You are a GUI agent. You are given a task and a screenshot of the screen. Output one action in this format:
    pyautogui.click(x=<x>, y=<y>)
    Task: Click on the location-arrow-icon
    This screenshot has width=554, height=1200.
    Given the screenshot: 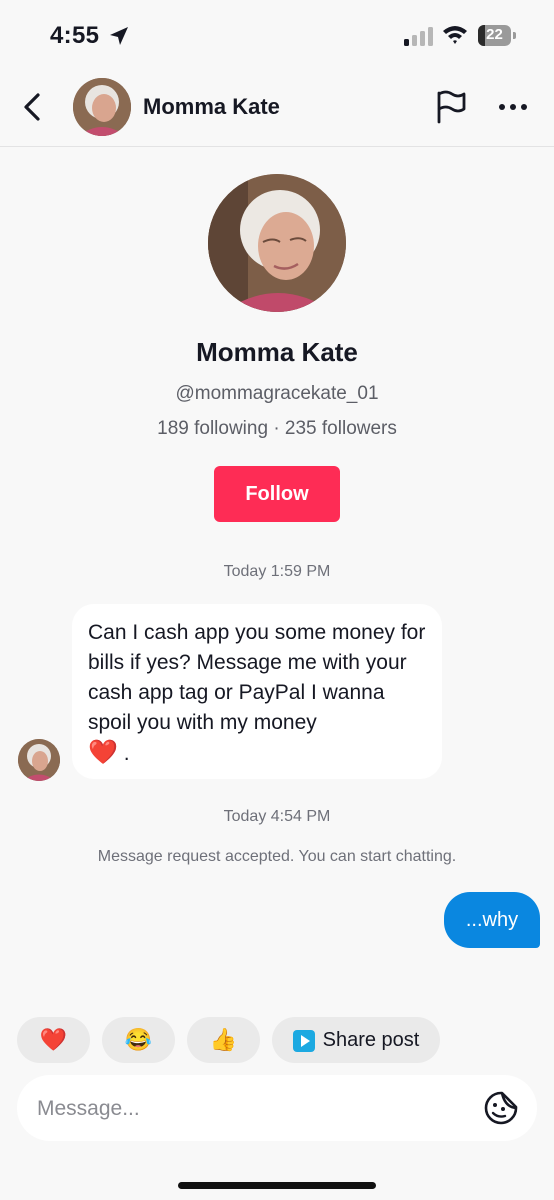 What is the action you would take?
    pyautogui.click(x=119, y=36)
    